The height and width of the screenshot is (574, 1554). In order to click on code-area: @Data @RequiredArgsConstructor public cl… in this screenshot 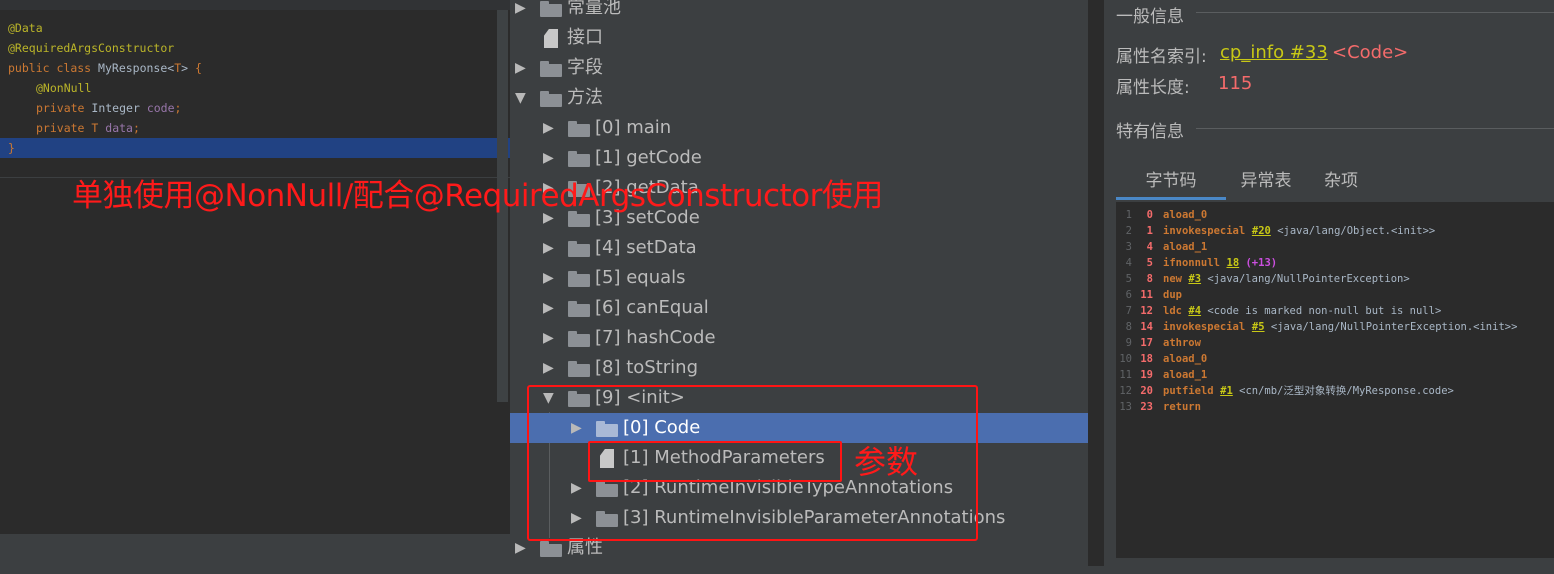, I will do `click(255, 88)`.